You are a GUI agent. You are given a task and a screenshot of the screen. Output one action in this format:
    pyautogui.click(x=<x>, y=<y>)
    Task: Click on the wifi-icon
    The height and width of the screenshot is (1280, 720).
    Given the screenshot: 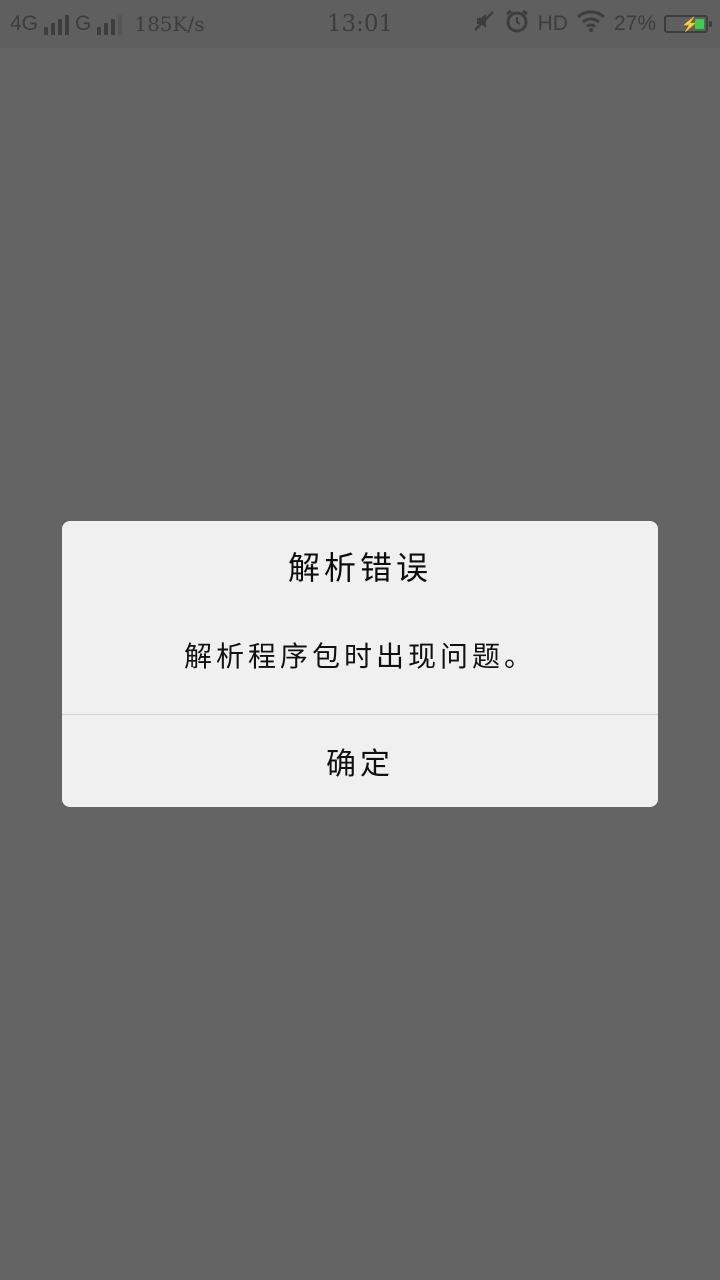 What is the action you would take?
    pyautogui.click(x=591, y=24)
    